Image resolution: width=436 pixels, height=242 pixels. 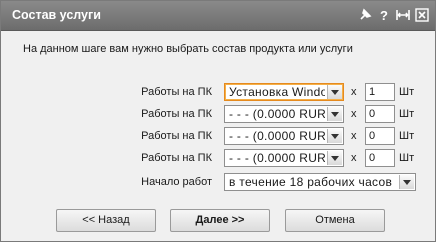 What do you see at coordinates (56, 15) in the screenshot?
I see `window-title: Состав услуги` at bounding box center [56, 15].